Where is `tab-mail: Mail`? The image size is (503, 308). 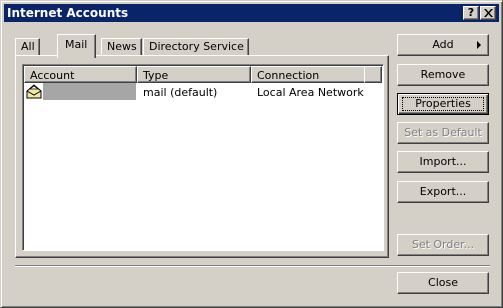 tab-mail: Mail is located at coordinates (77, 46).